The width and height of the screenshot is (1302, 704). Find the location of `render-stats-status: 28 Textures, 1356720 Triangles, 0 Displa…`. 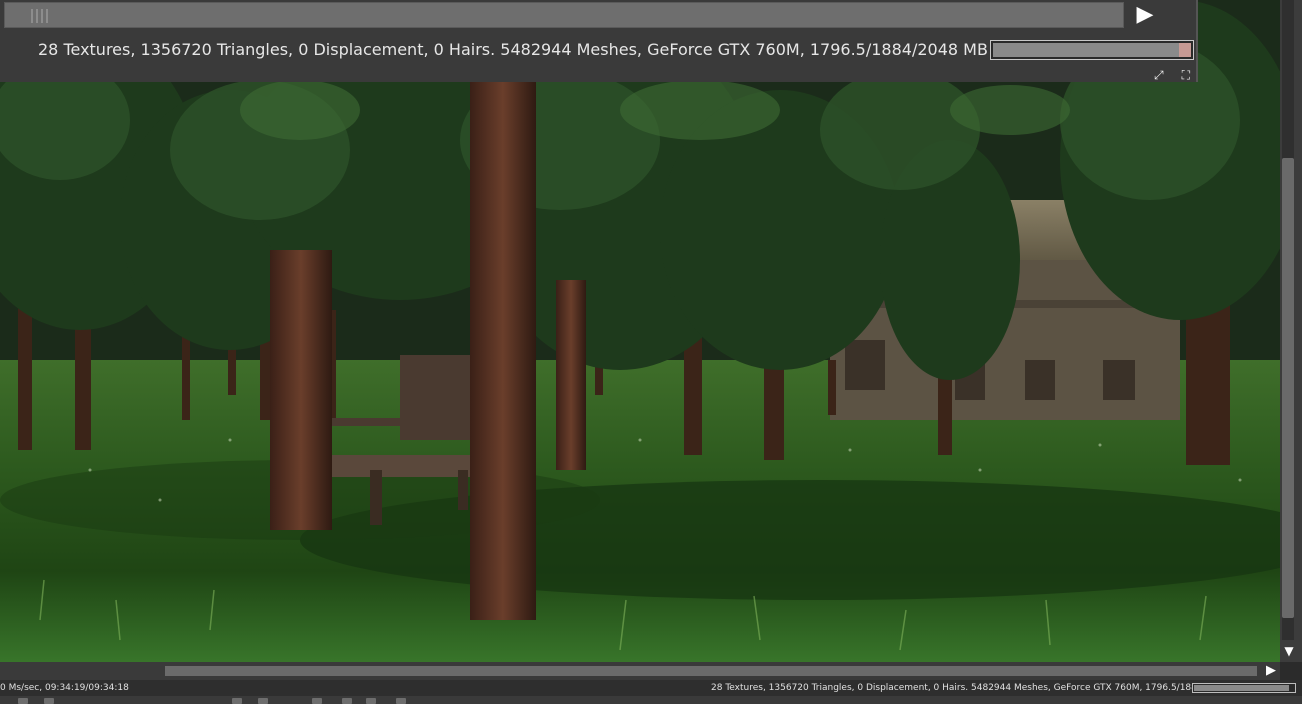

render-stats-status: 28 Textures, 1356720 Triangles, 0 Displa… is located at coordinates (978, 688).